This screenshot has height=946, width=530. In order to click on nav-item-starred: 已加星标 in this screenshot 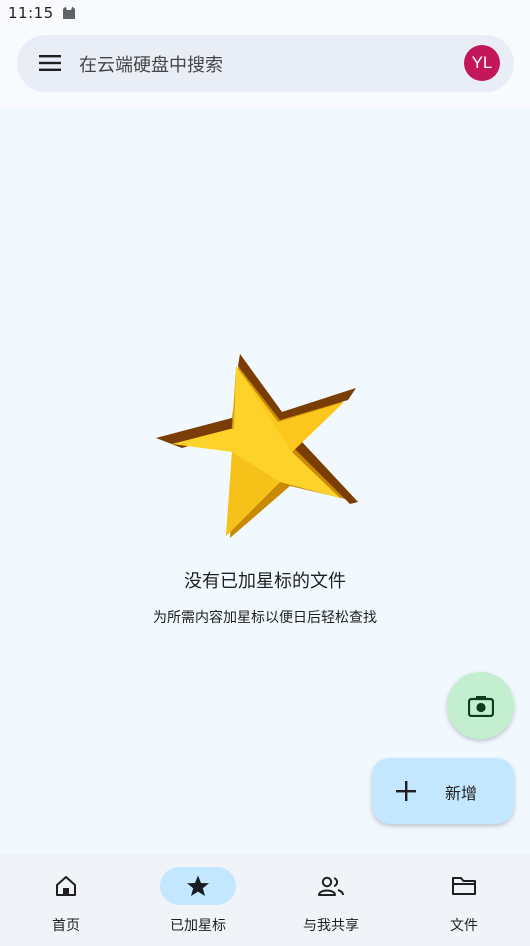, I will do `click(198, 900)`.